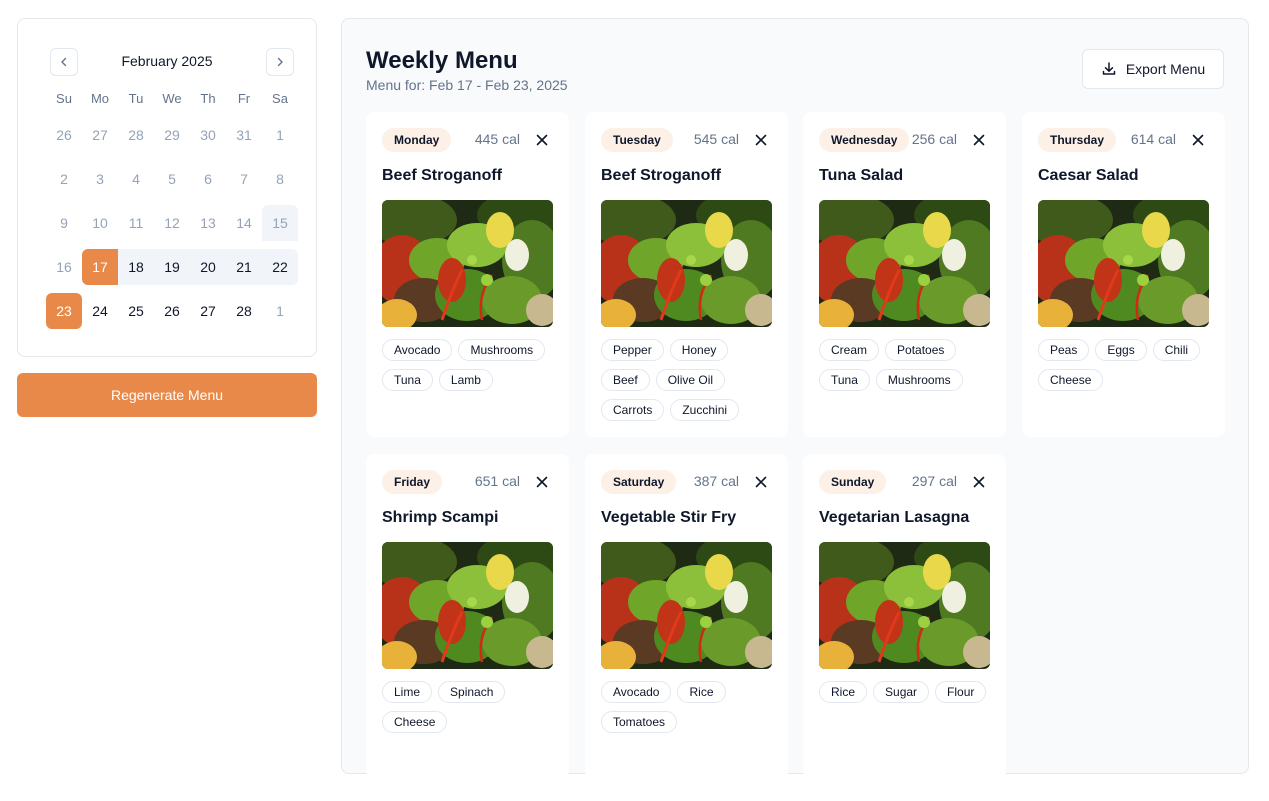 Image resolution: width=1269 pixels, height=801 pixels. What do you see at coordinates (64, 311) in the screenshot?
I see `calendar-day: 23` at bounding box center [64, 311].